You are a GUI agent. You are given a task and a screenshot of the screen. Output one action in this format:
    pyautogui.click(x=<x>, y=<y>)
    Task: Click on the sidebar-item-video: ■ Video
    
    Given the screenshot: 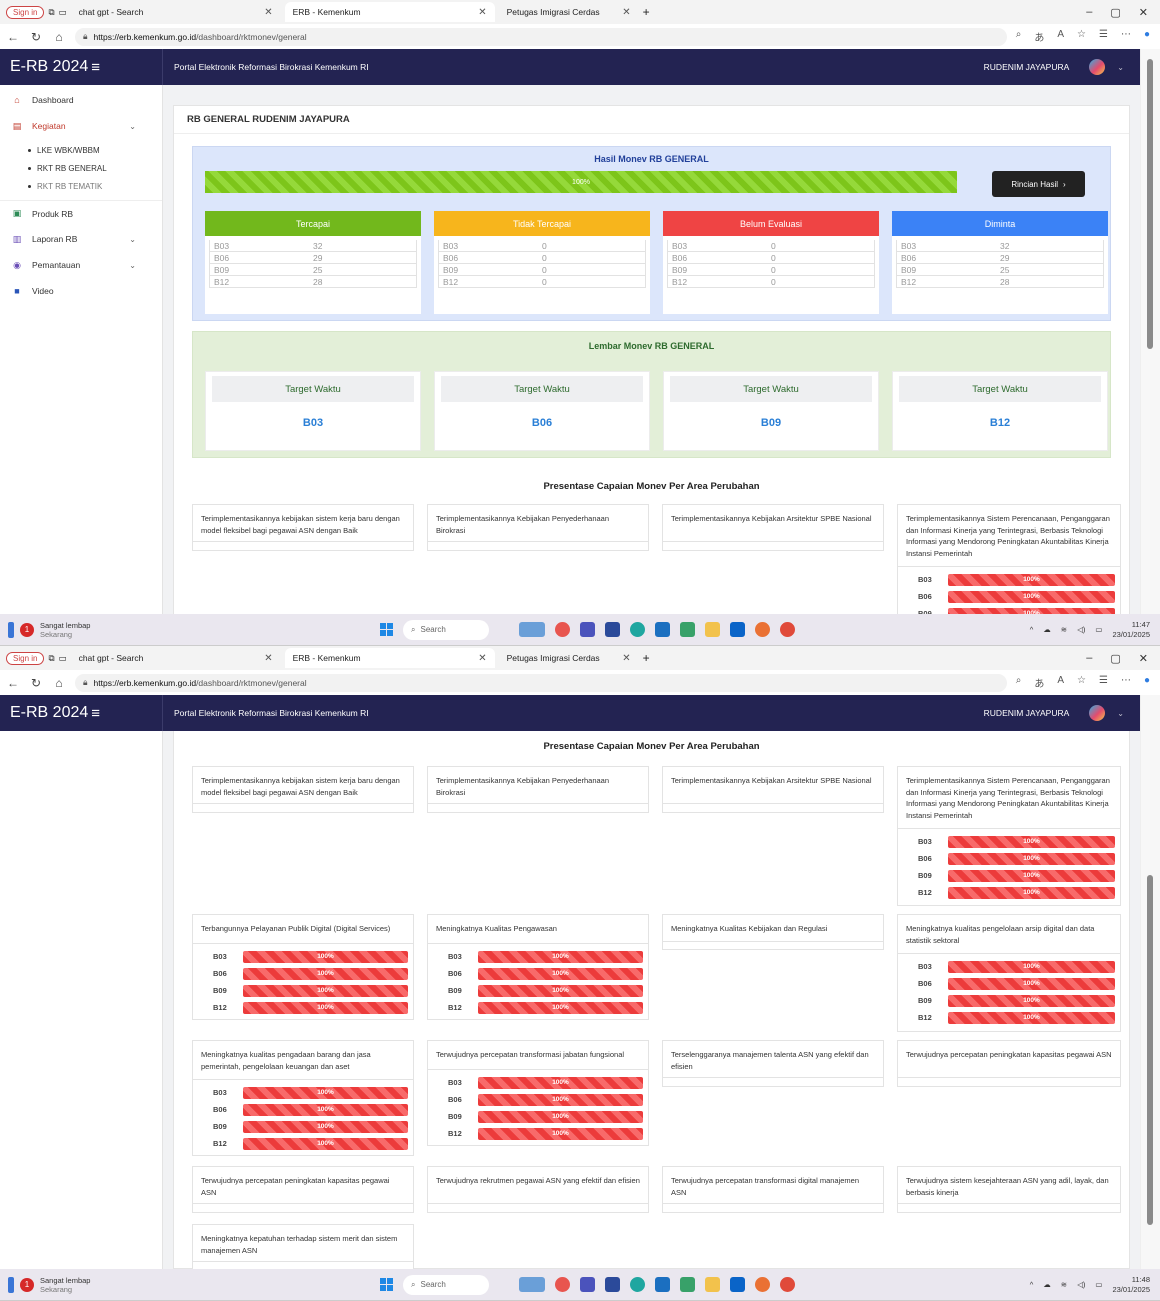 What is the action you would take?
    pyautogui.click(x=81, y=291)
    